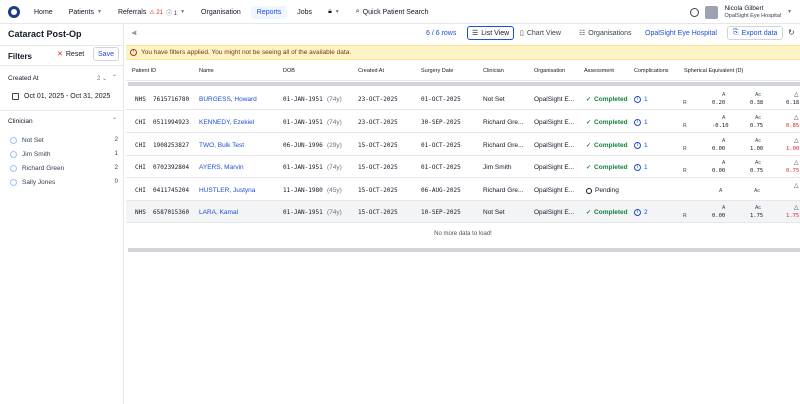 The height and width of the screenshot is (404, 800). What do you see at coordinates (62, 110) in the screenshot?
I see `divider` at bounding box center [62, 110].